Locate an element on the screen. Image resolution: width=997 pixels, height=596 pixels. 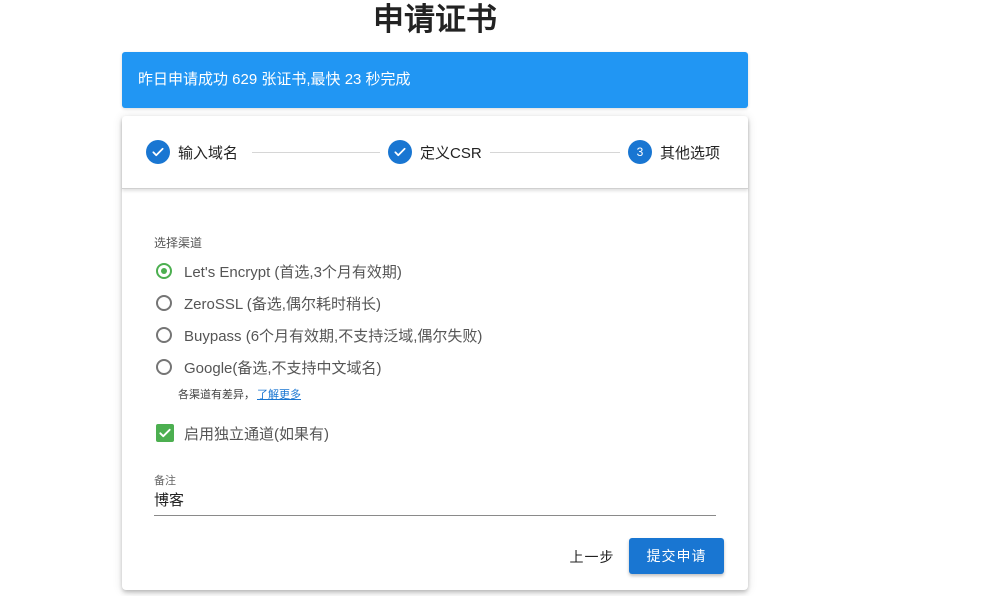
step-number: 3 is located at coordinates (640, 152).